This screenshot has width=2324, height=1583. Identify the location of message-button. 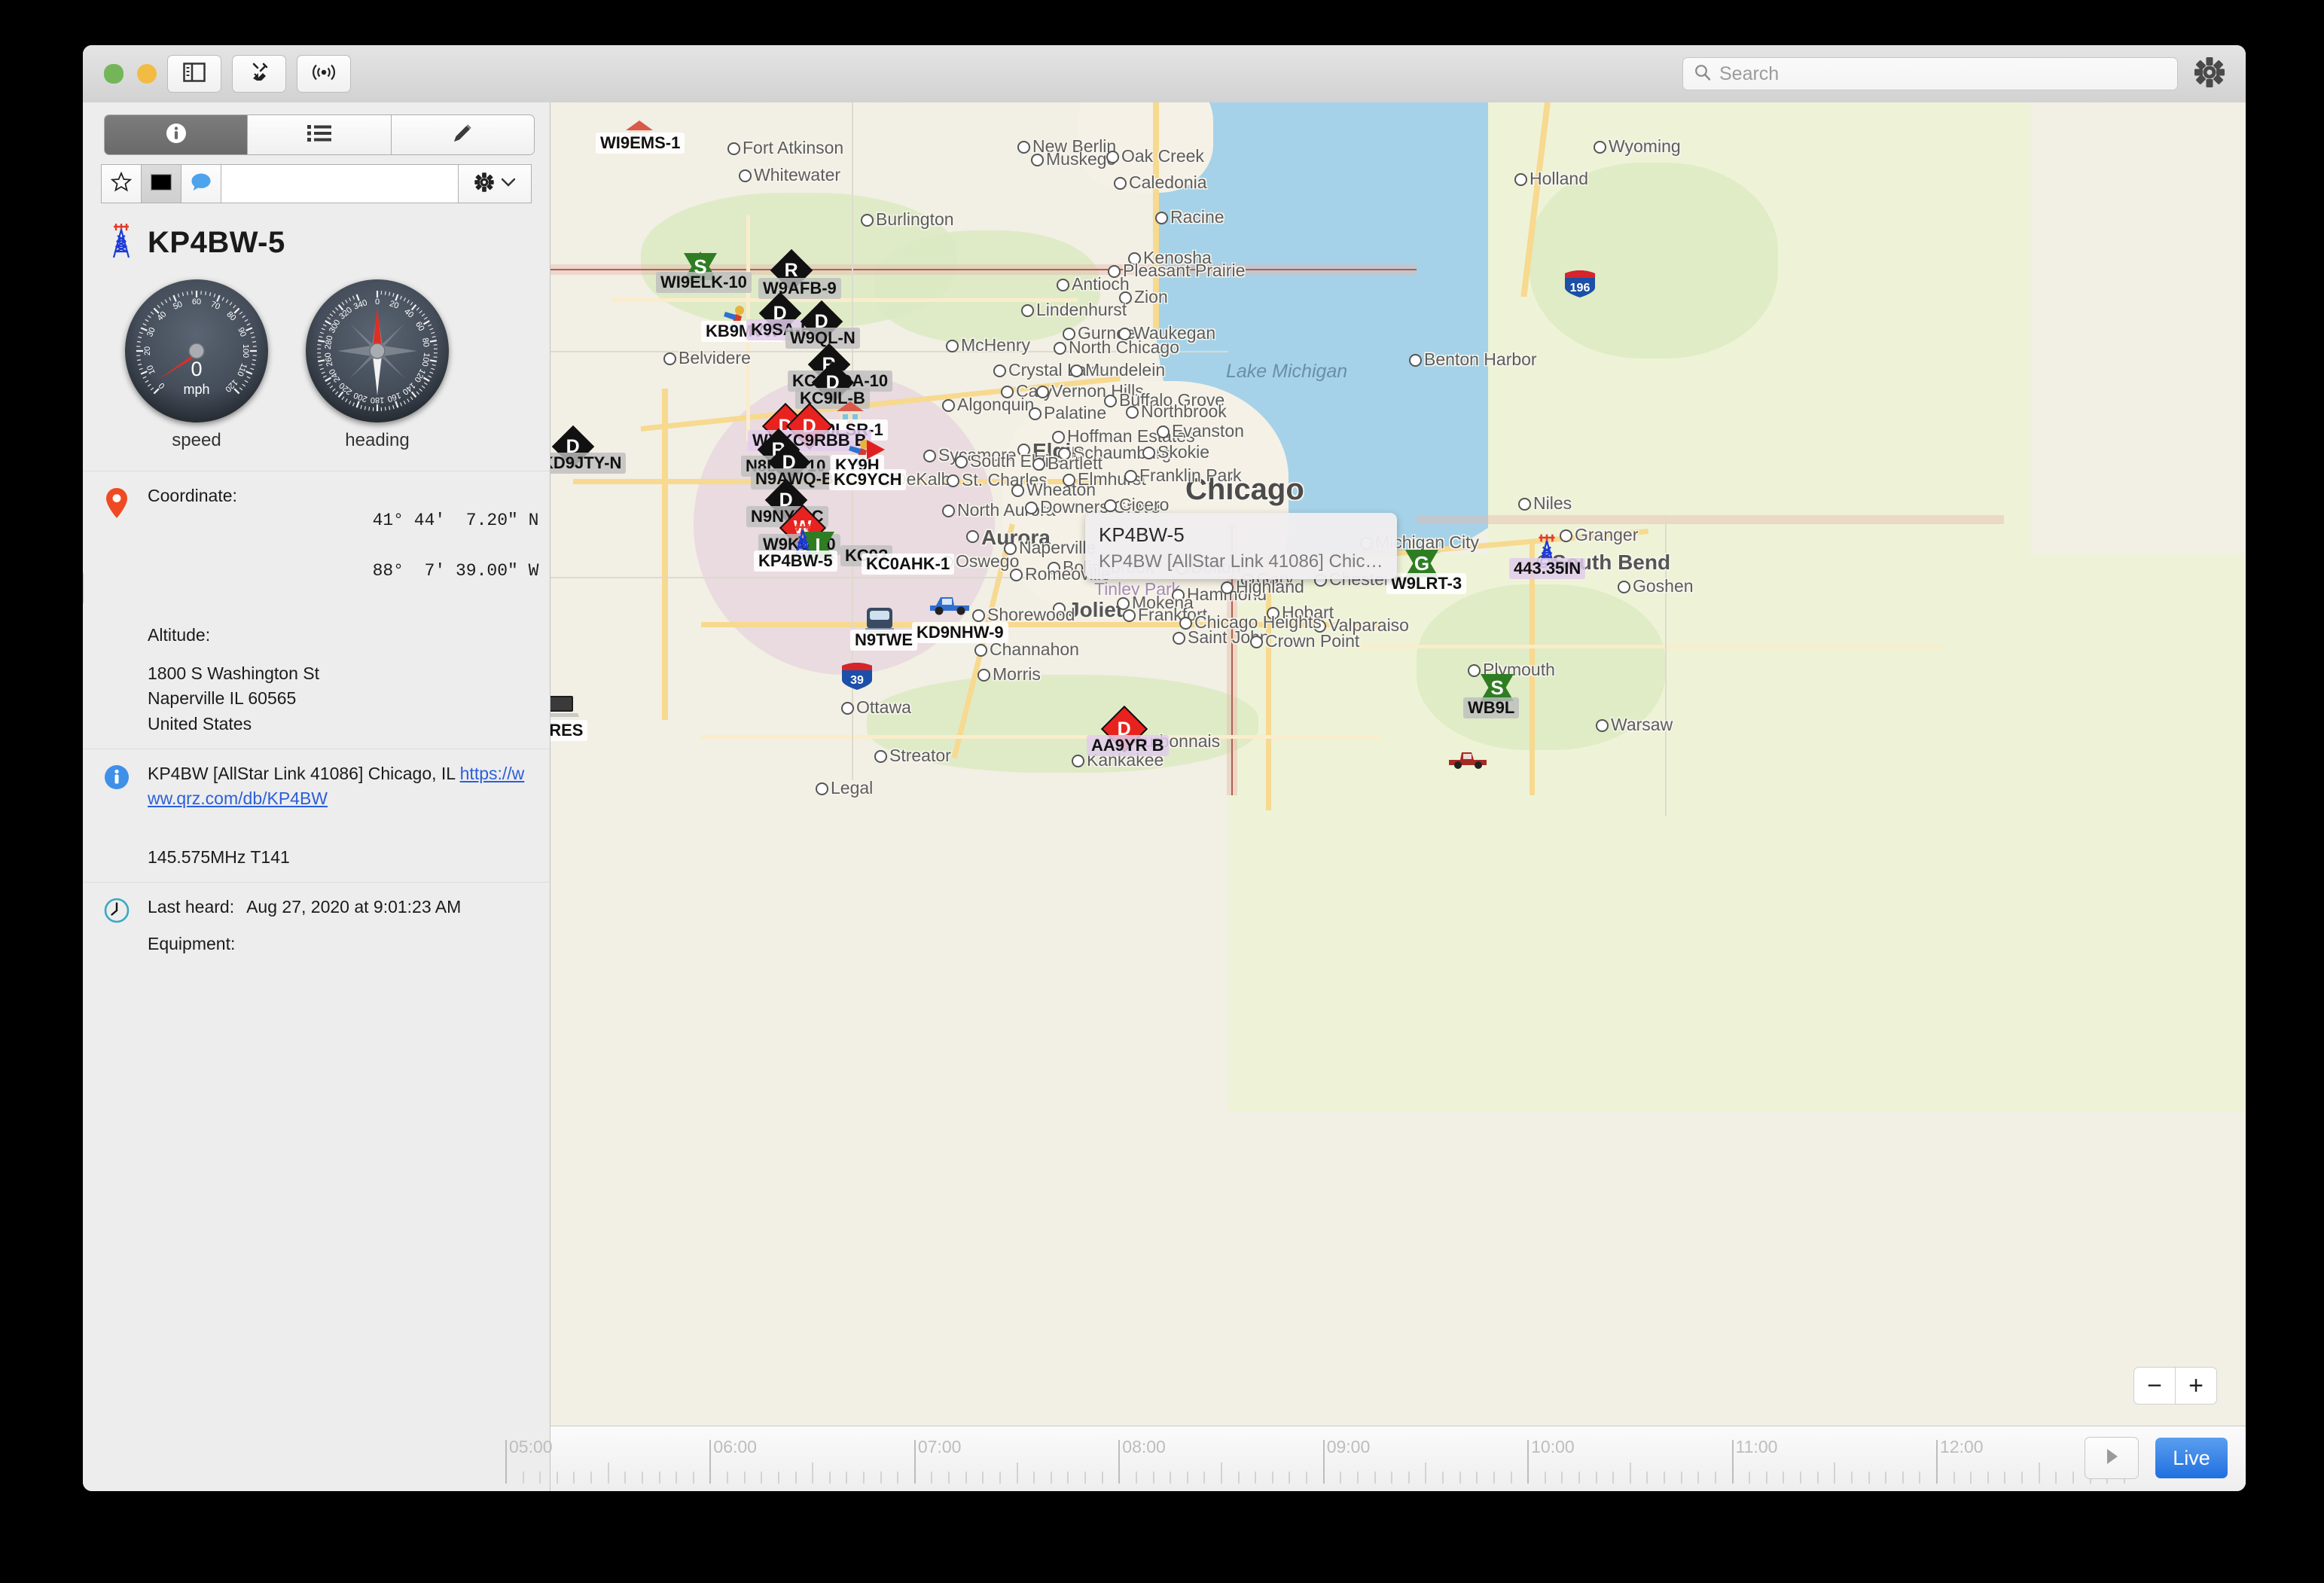
(201, 184).